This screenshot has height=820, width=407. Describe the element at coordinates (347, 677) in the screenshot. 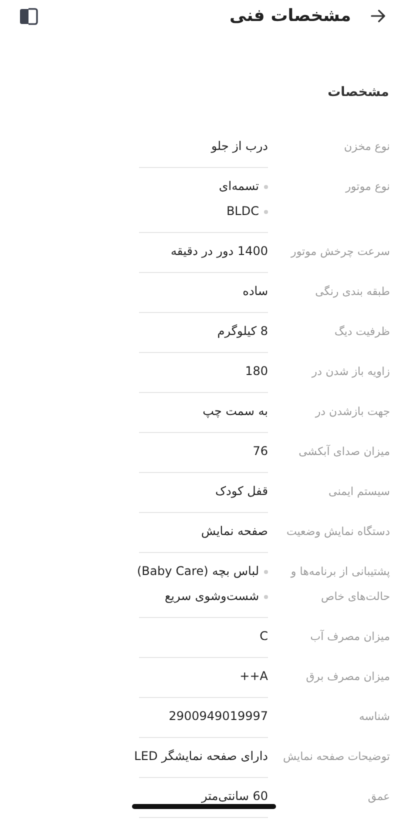

I see `spec-label: میزان مصرف برق` at that location.